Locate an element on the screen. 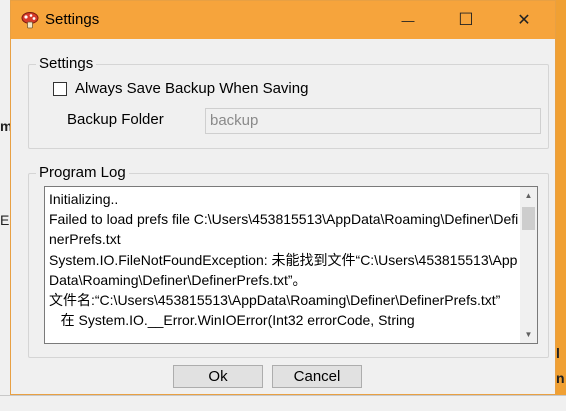 The height and width of the screenshot is (411, 566). backup-folder-input: backup is located at coordinates (373, 121).